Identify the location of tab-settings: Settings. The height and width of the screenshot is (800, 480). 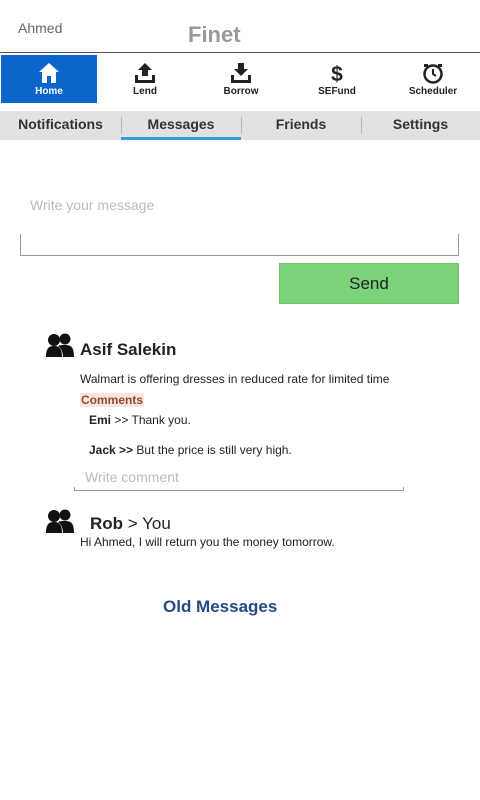
(420, 125).